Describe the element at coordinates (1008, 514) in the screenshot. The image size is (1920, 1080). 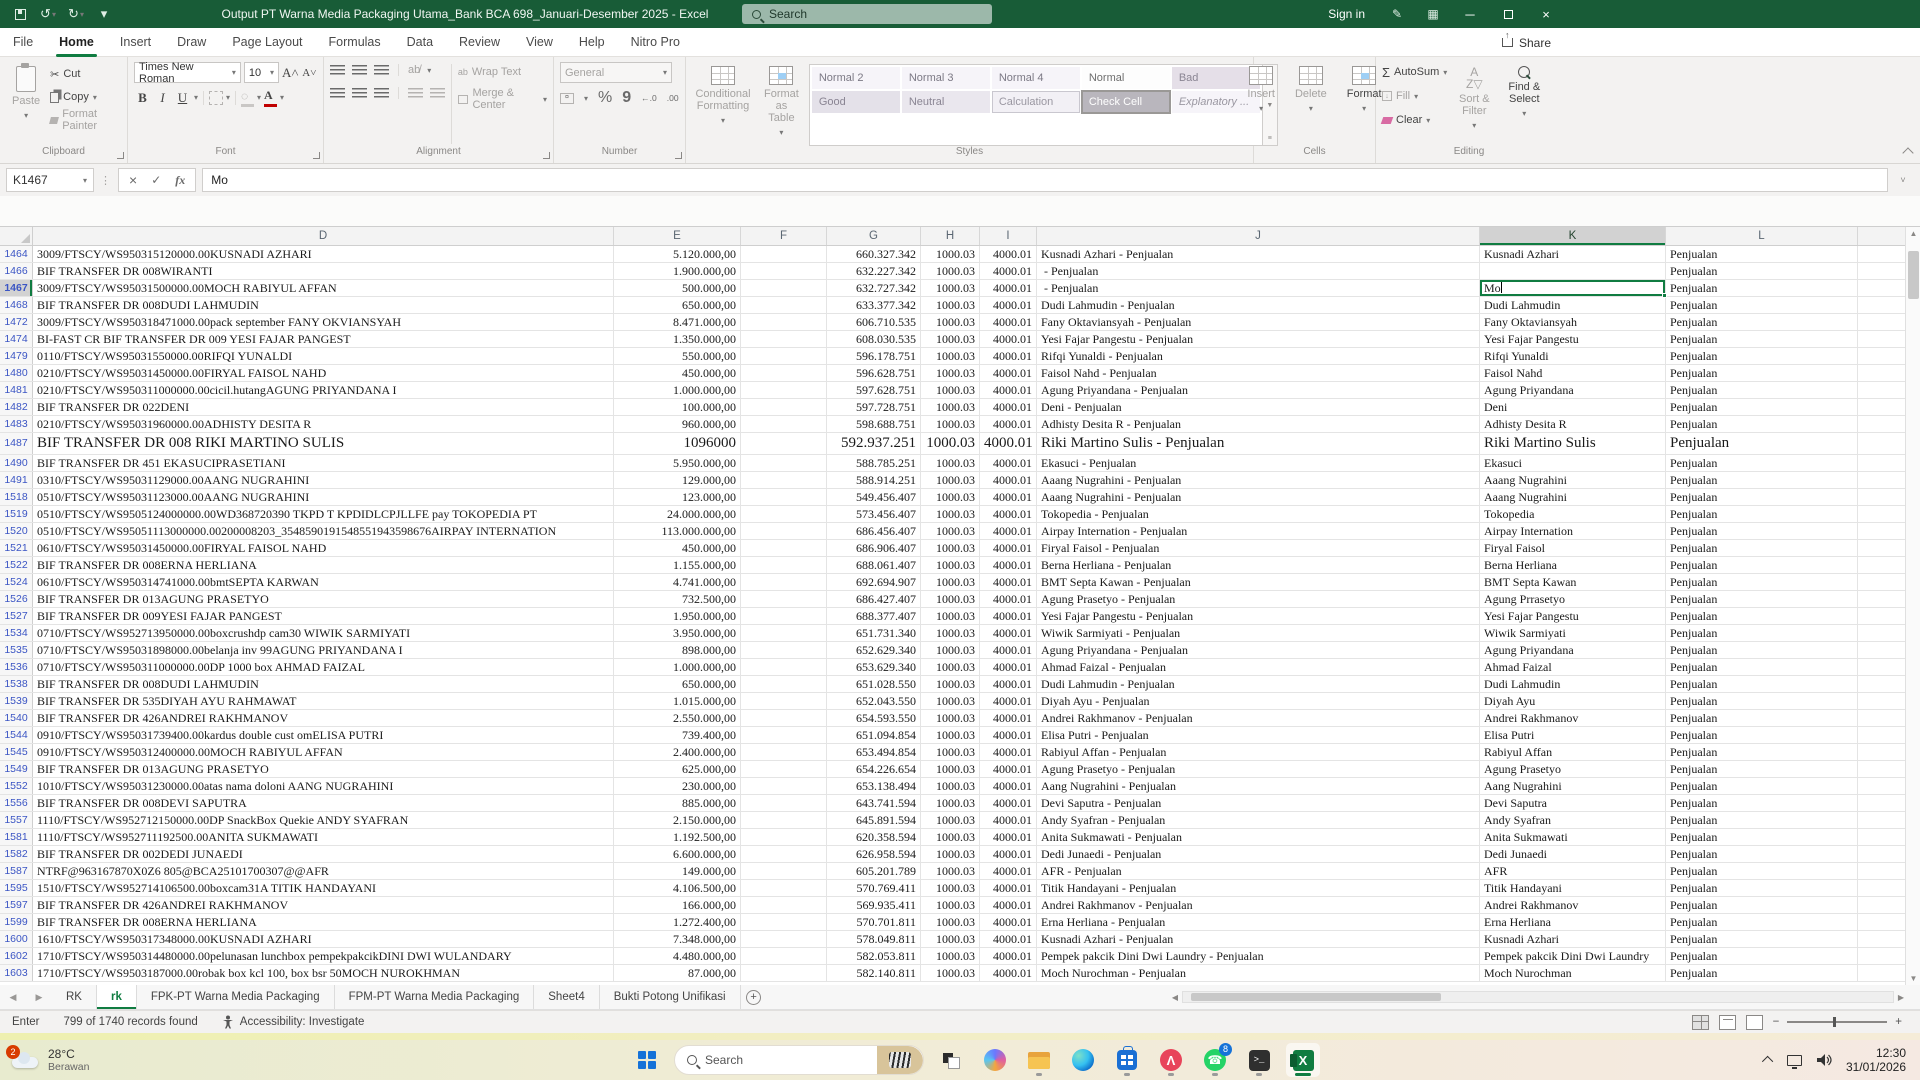
I see `cell-I1519: 4000.01` at that location.